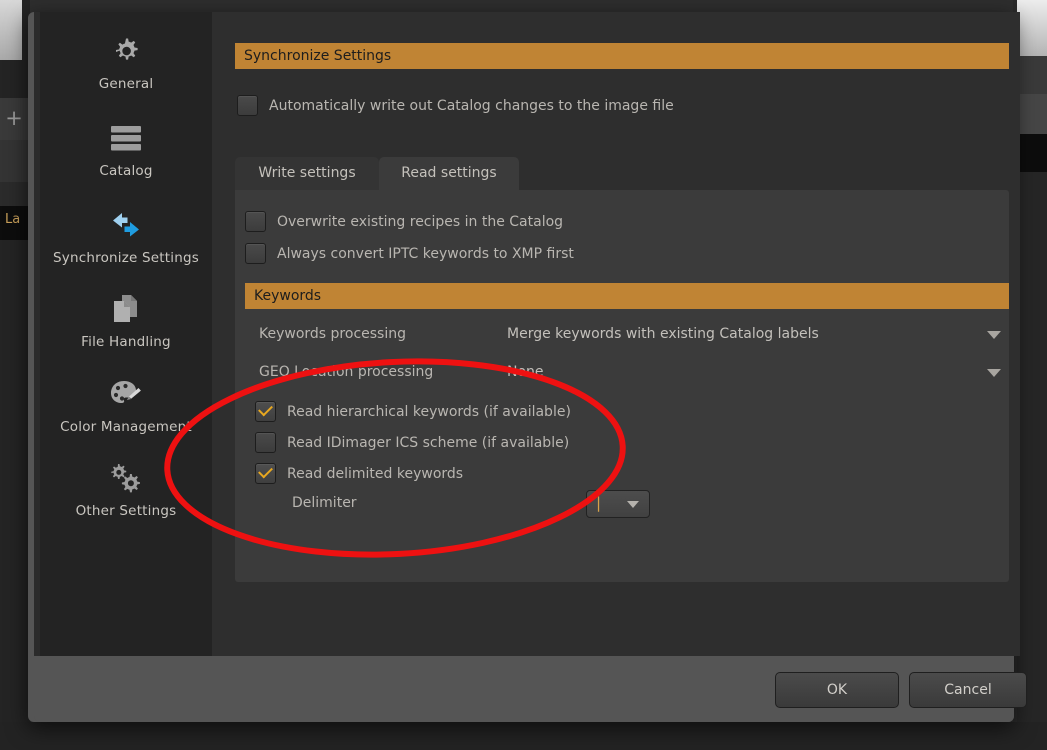 The height and width of the screenshot is (750, 1047). I want to click on cancel-button: Cancel, so click(968, 690).